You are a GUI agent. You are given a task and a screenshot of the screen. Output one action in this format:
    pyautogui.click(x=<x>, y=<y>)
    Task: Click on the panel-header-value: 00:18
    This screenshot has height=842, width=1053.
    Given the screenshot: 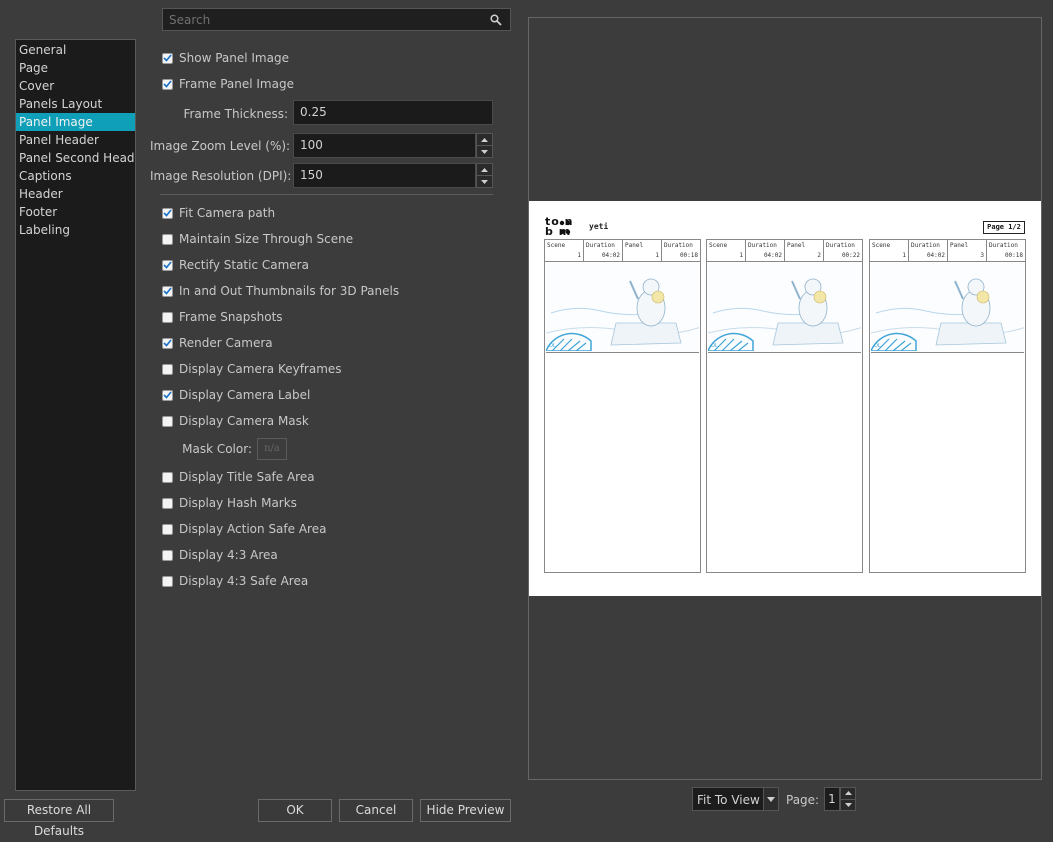 What is the action you would take?
    pyautogui.click(x=1013, y=255)
    